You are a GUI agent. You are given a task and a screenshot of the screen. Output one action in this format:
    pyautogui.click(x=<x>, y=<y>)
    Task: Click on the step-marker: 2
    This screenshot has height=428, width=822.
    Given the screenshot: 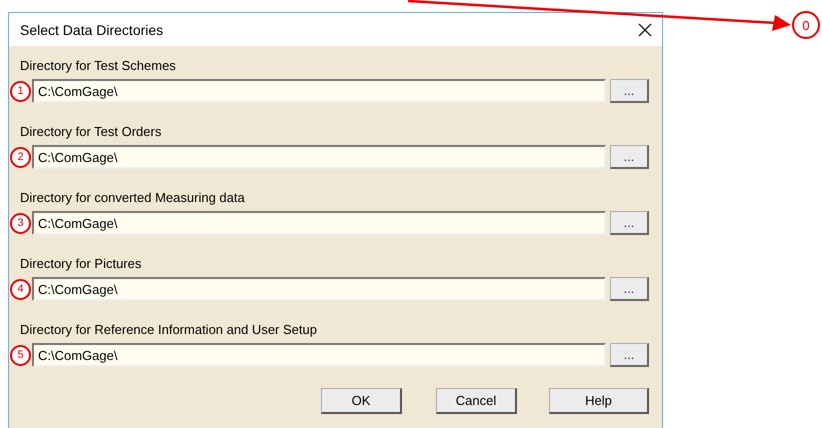 What is the action you would take?
    pyautogui.click(x=20, y=157)
    